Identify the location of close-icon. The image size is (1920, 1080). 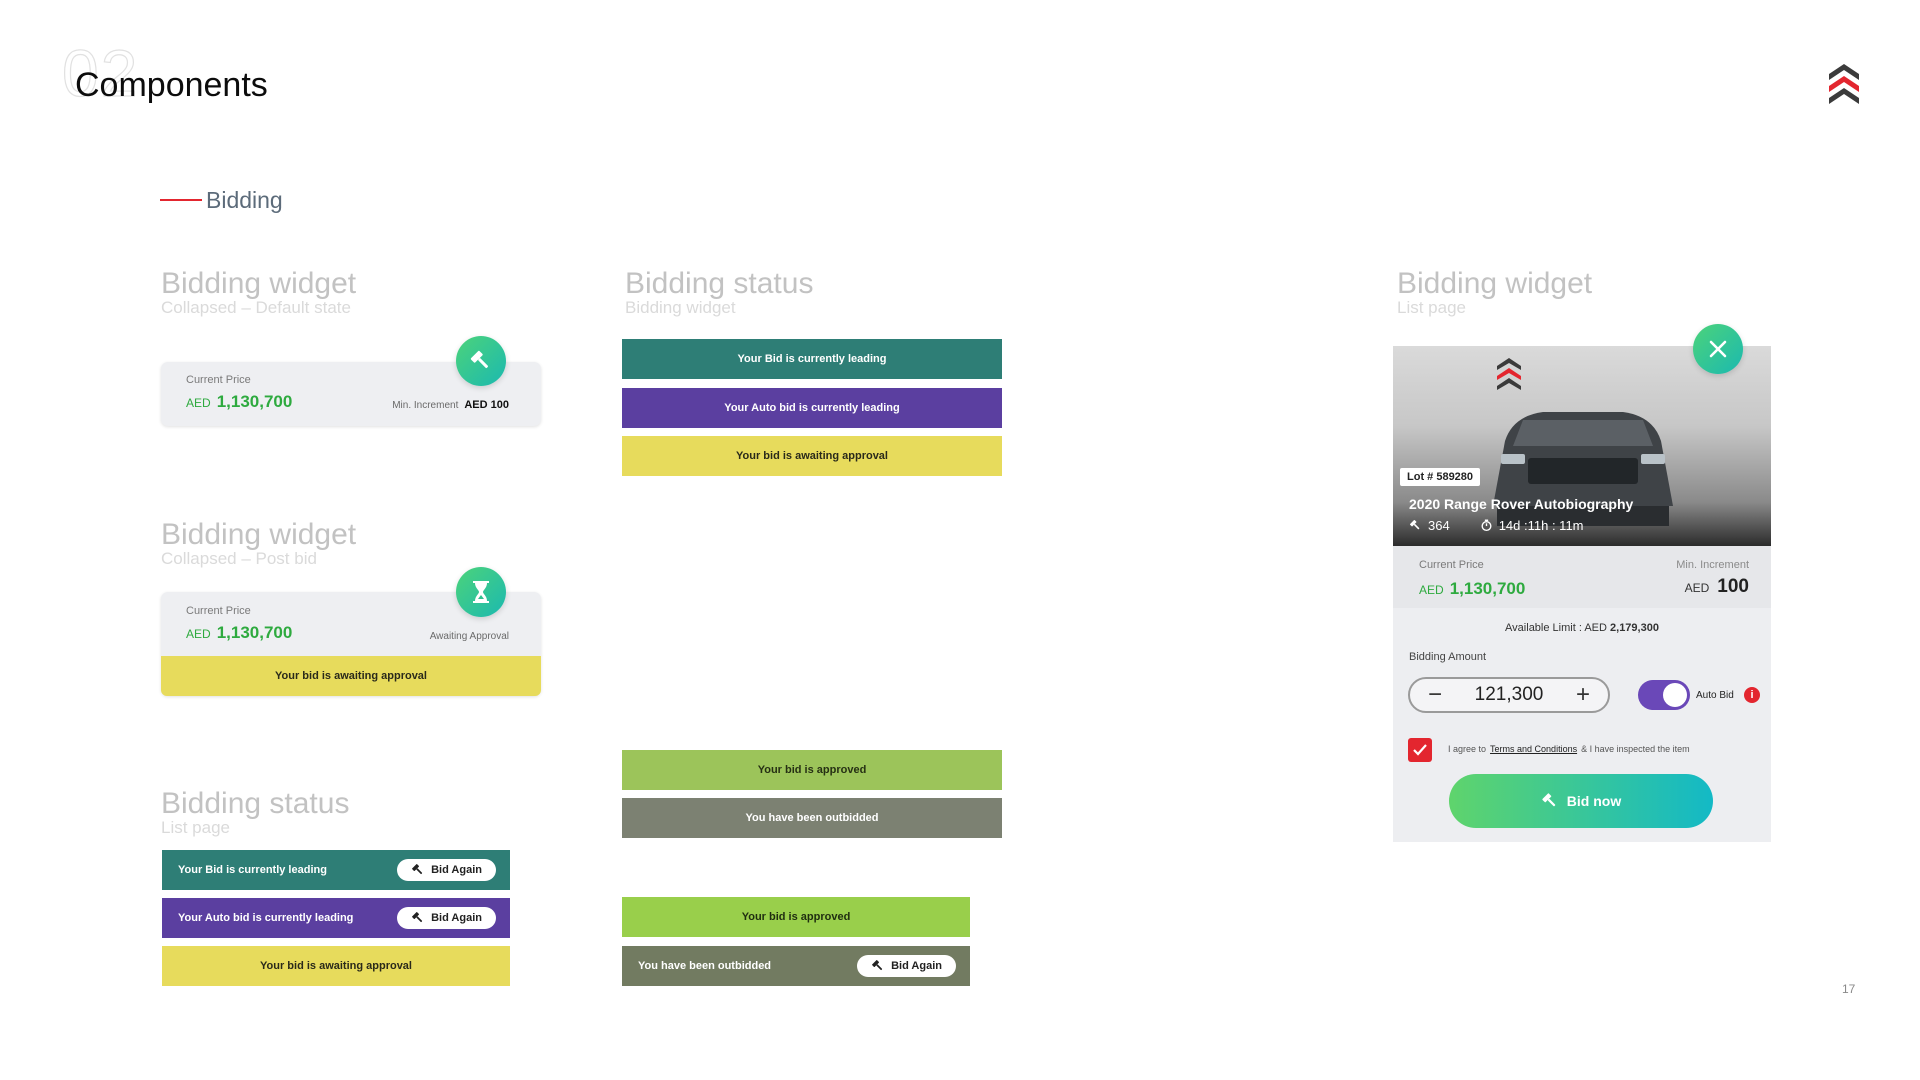
(1718, 349).